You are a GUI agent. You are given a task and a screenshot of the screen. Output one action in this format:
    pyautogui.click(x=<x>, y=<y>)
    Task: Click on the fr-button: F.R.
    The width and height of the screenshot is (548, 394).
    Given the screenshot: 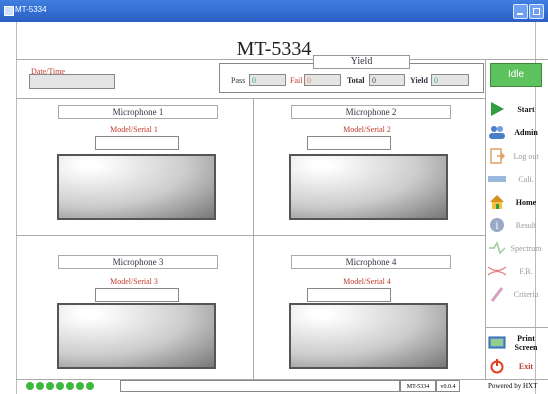 What is the action you would take?
    pyautogui.click(x=516, y=271)
    